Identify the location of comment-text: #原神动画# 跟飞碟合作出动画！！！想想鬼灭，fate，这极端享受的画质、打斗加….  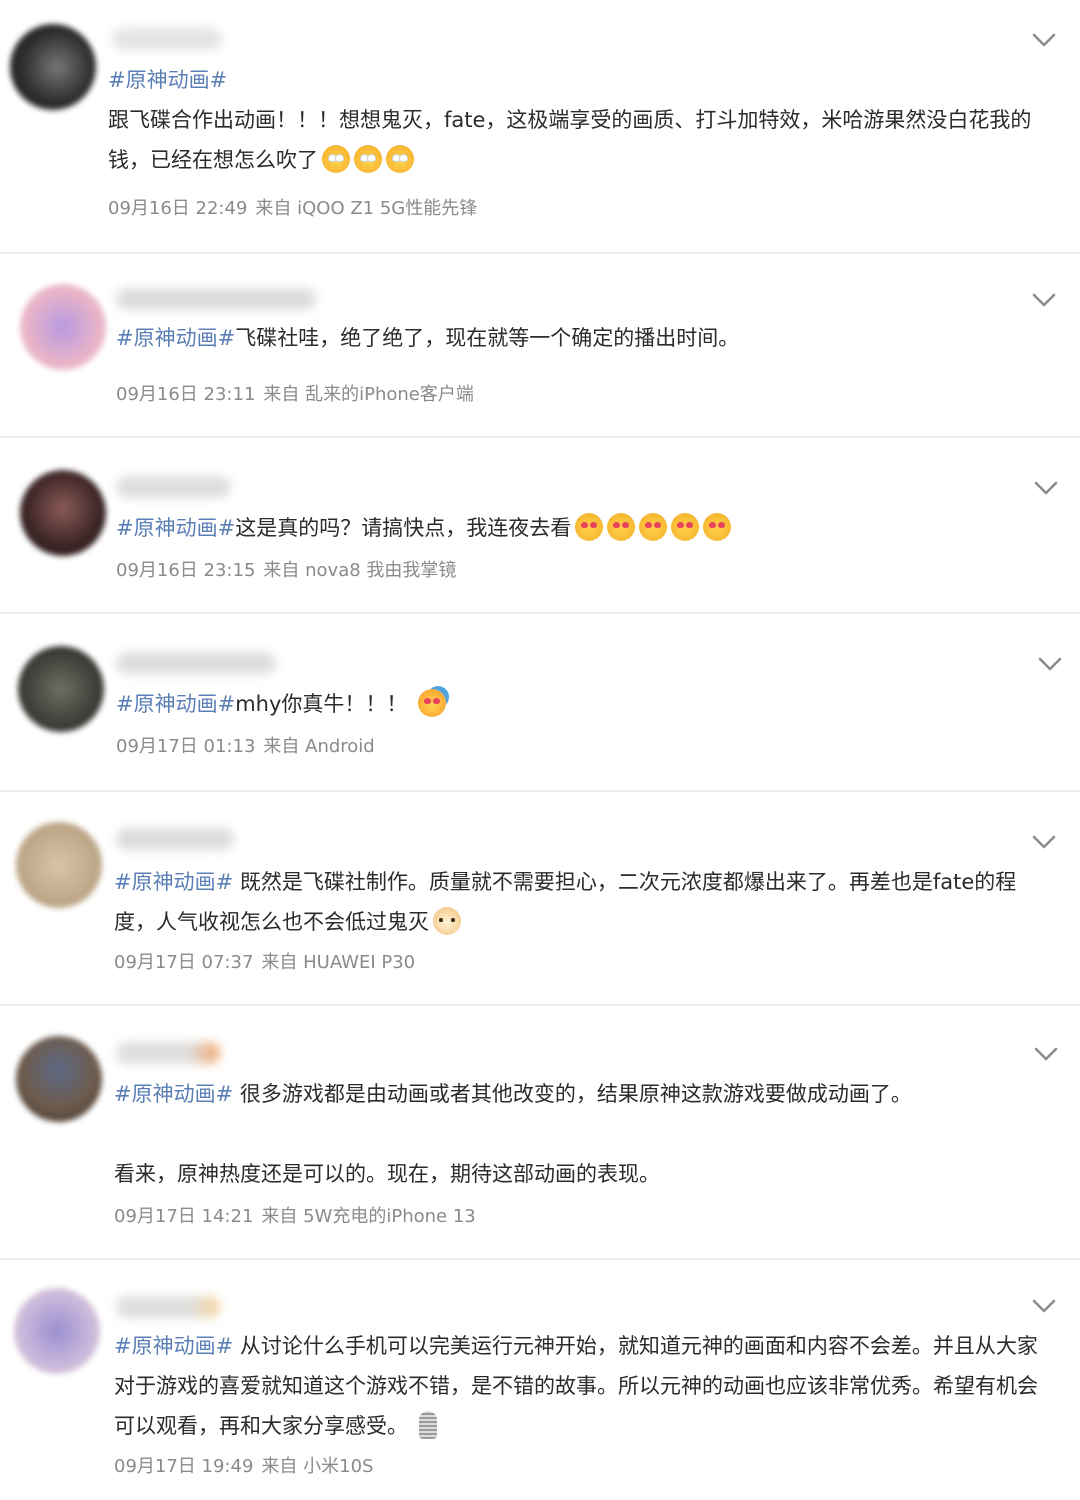
(570, 120).